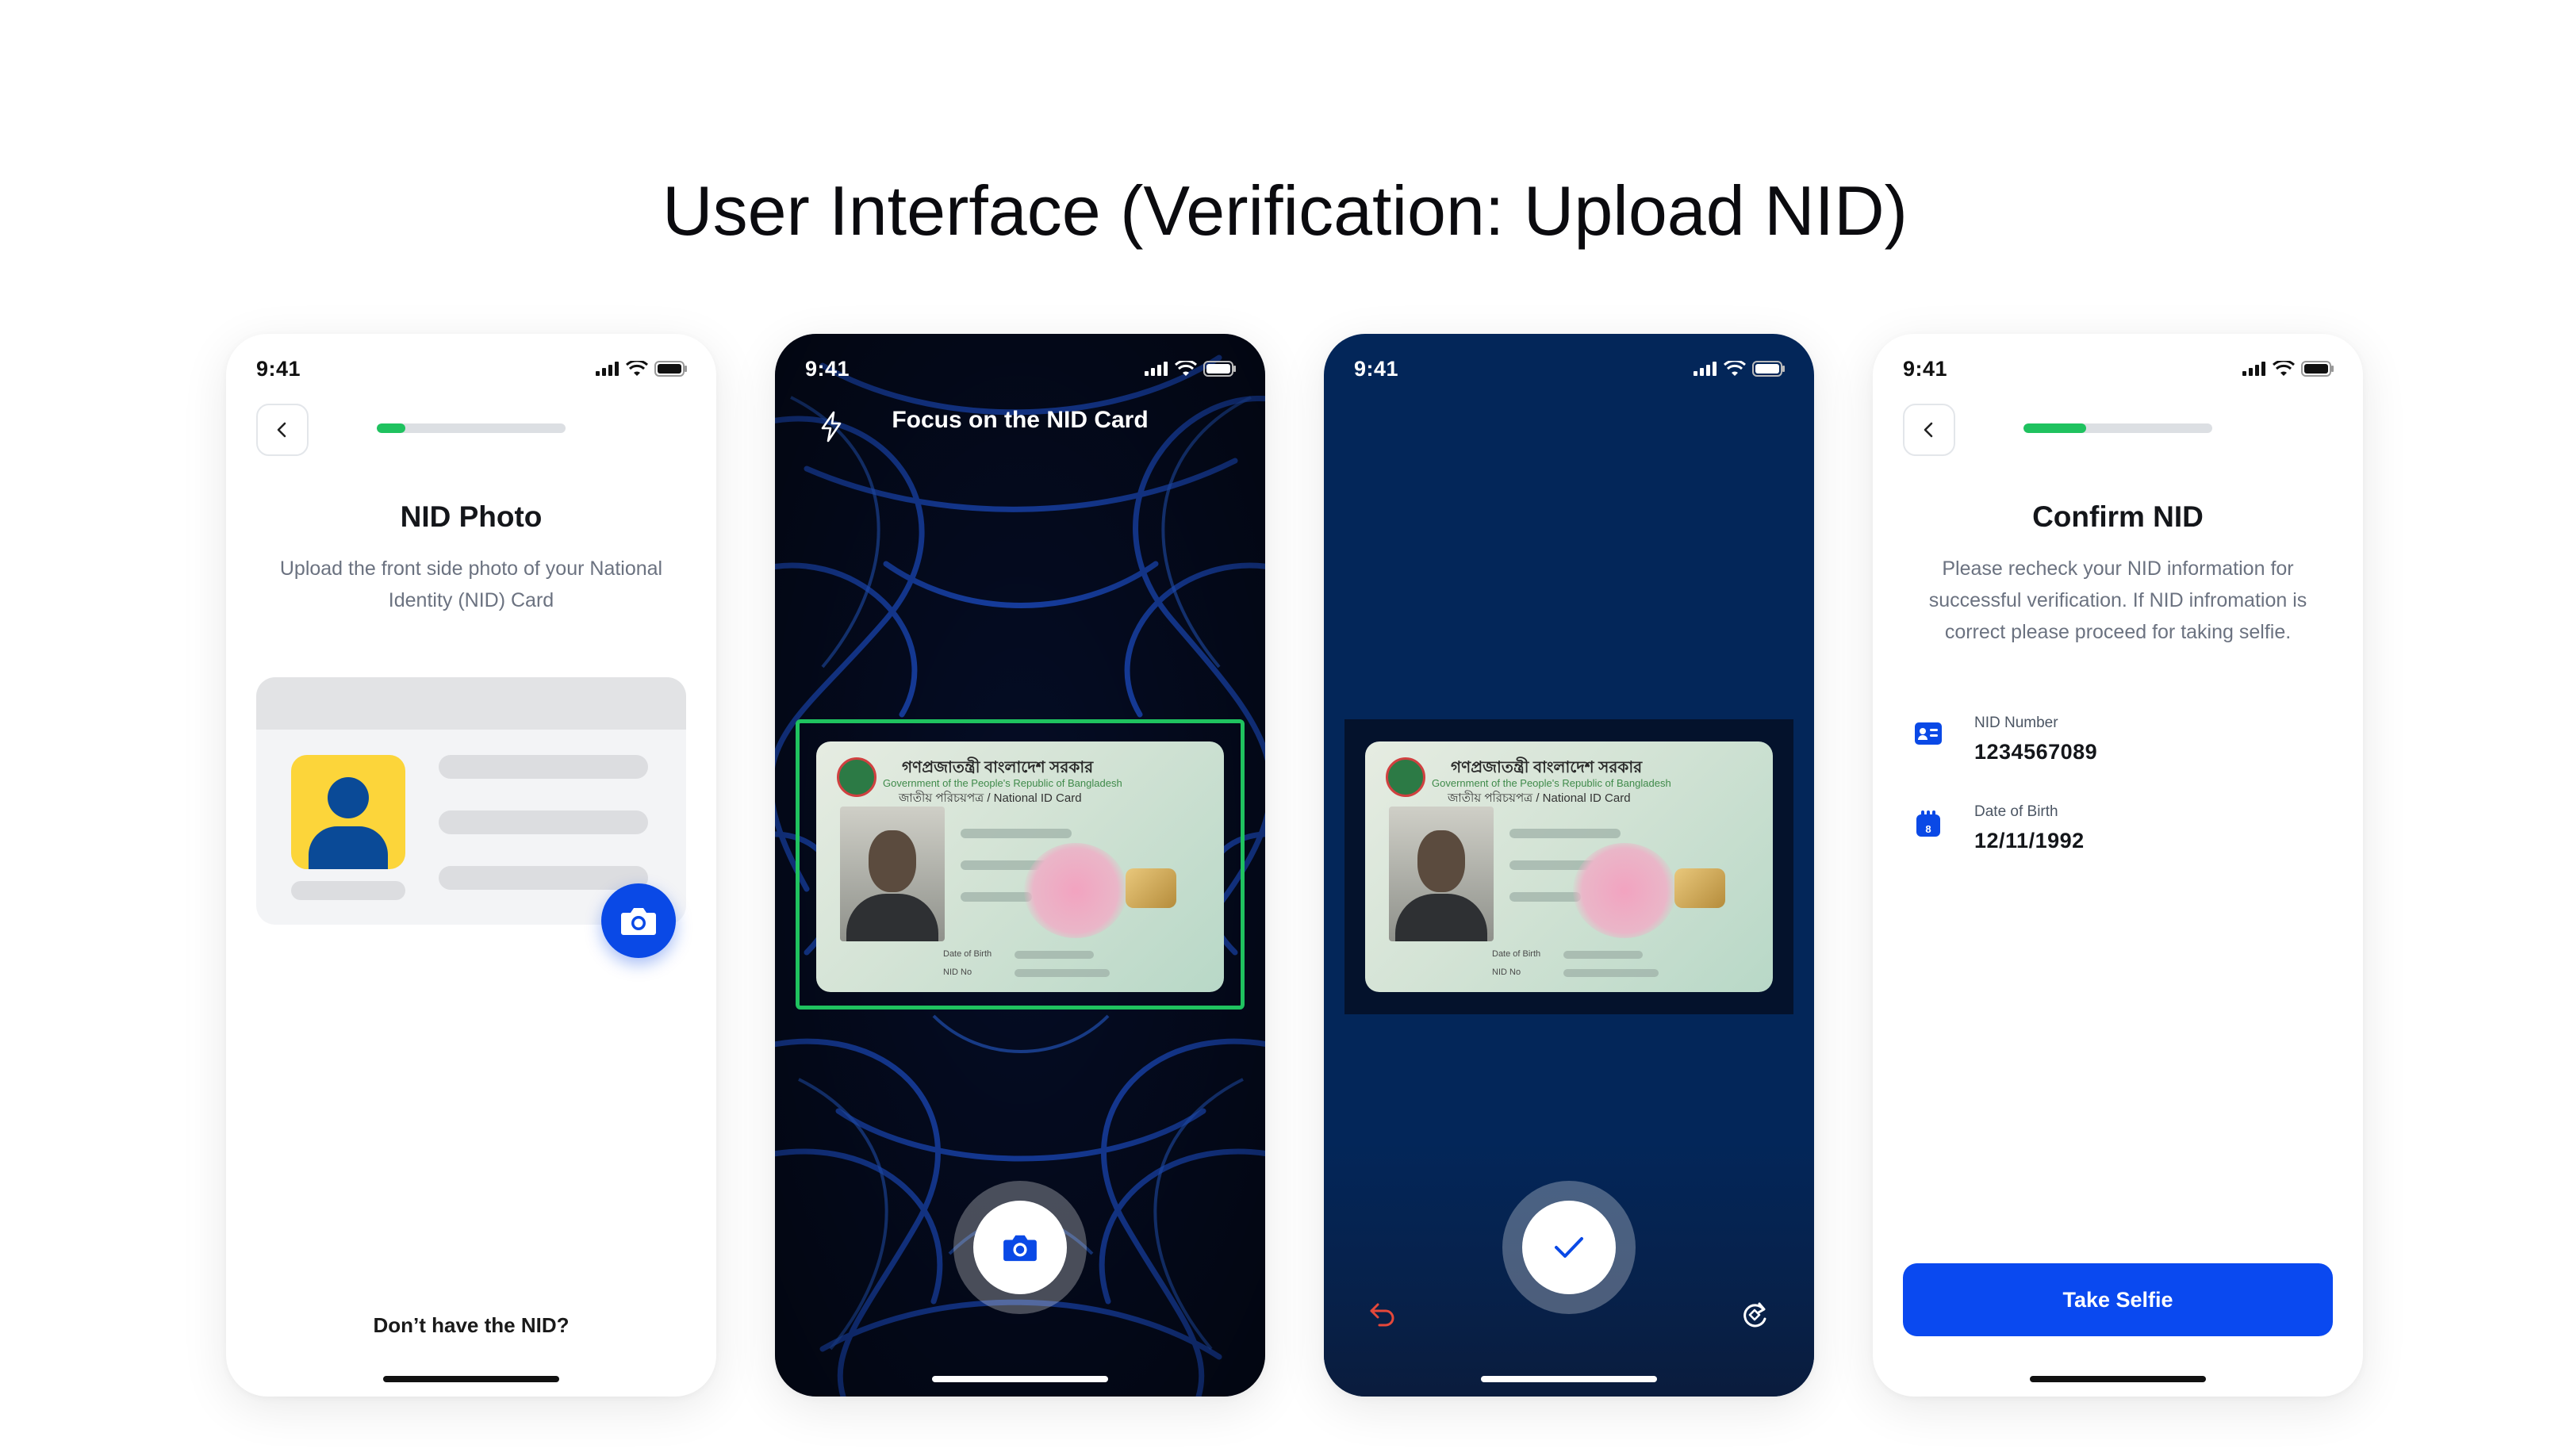 The height and width of the screenshot is (1456, 2570). What do you see at coordinates (892, 861) in the screenshot?
I see `face-shape` at bounding box center [892, 861].